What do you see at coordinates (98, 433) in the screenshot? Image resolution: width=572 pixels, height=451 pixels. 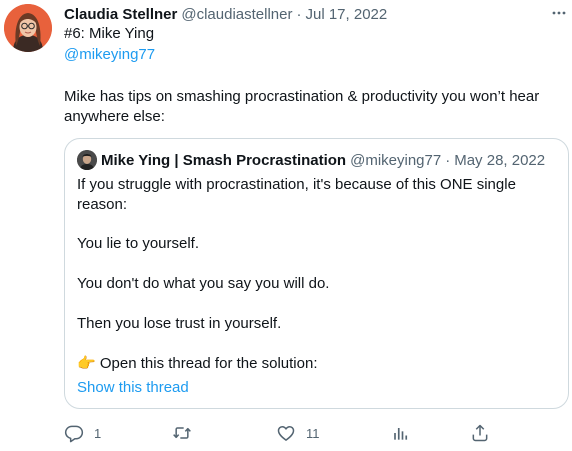 I see `reply-count: 1` at bounding box center [98, 433].